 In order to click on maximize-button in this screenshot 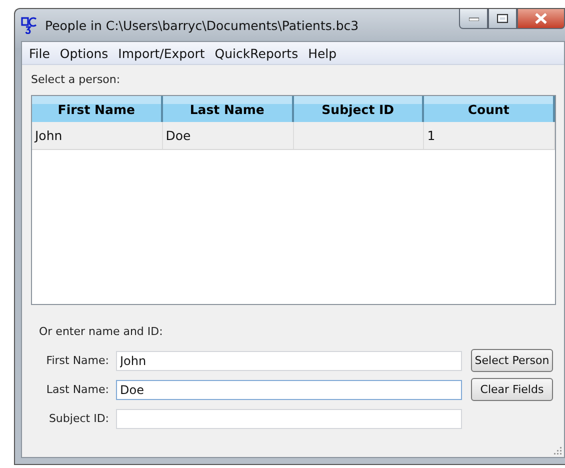, I will do `click(502, 19)`.